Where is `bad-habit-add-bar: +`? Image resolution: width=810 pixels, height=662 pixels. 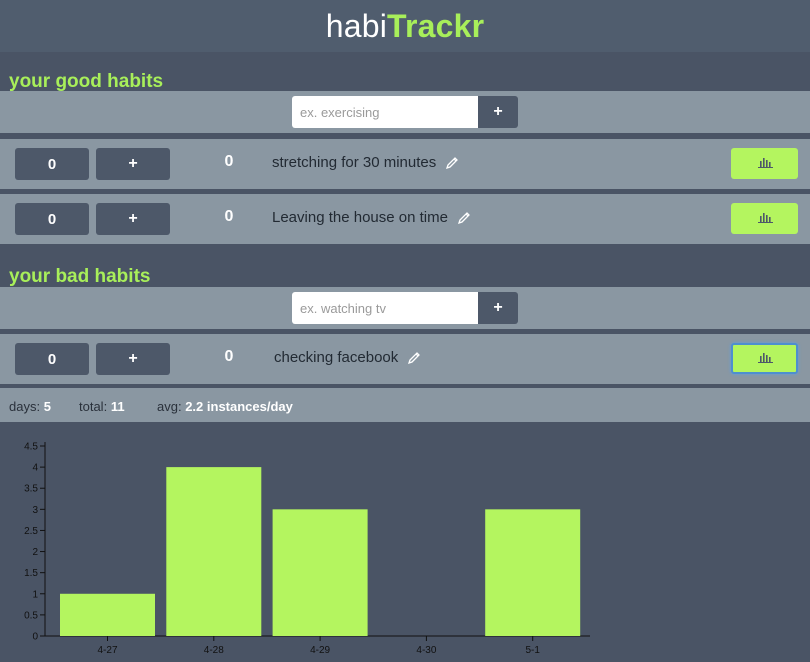 bad-habit-add-bar: + is located at coordinates (405, 308).